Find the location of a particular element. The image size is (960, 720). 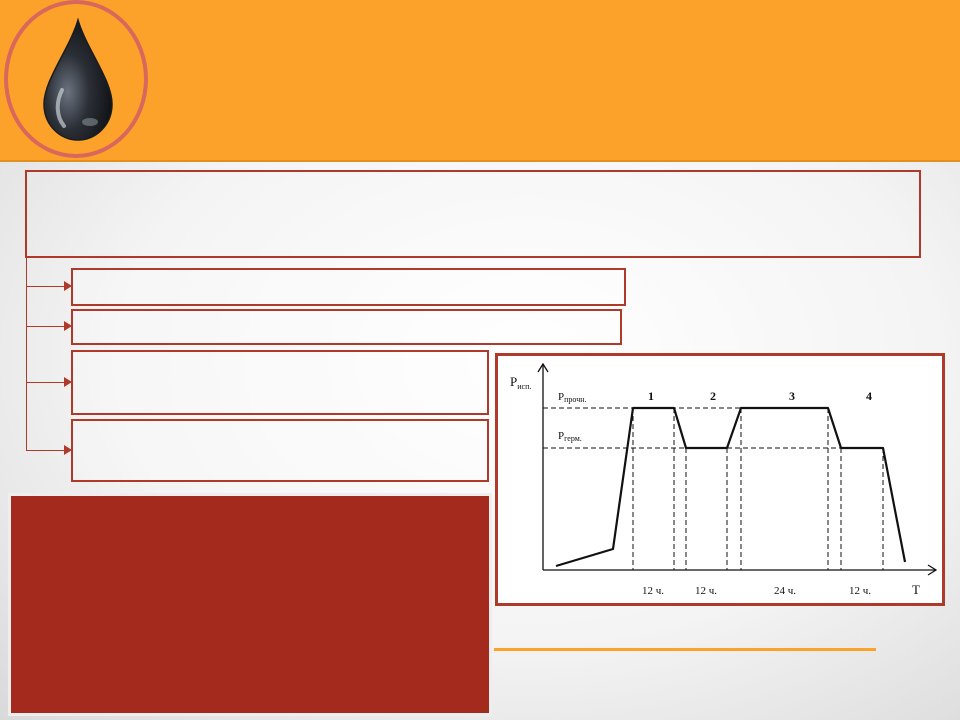

oil-drop-icon is located at coordinates (78, 79).